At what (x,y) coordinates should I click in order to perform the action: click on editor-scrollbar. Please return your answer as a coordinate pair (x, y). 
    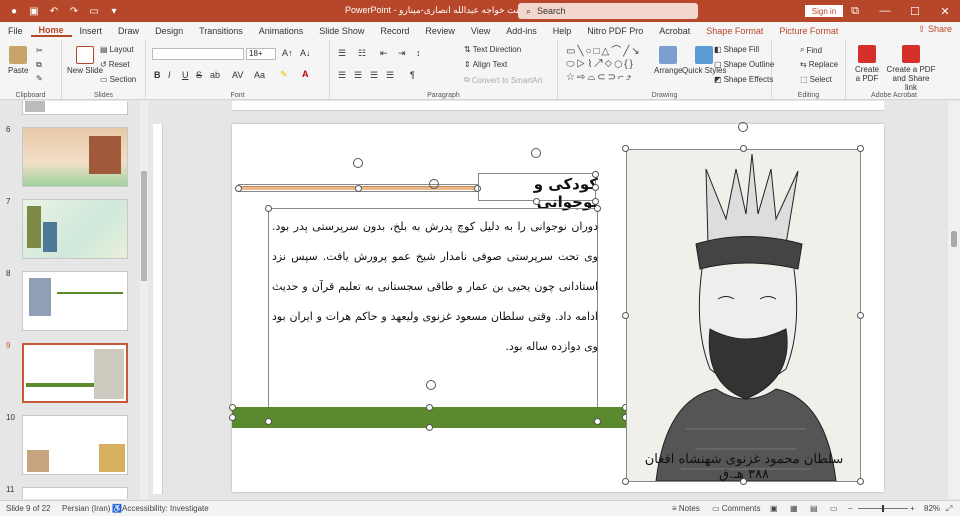
    Looking at the image, I should click on (954, 300).